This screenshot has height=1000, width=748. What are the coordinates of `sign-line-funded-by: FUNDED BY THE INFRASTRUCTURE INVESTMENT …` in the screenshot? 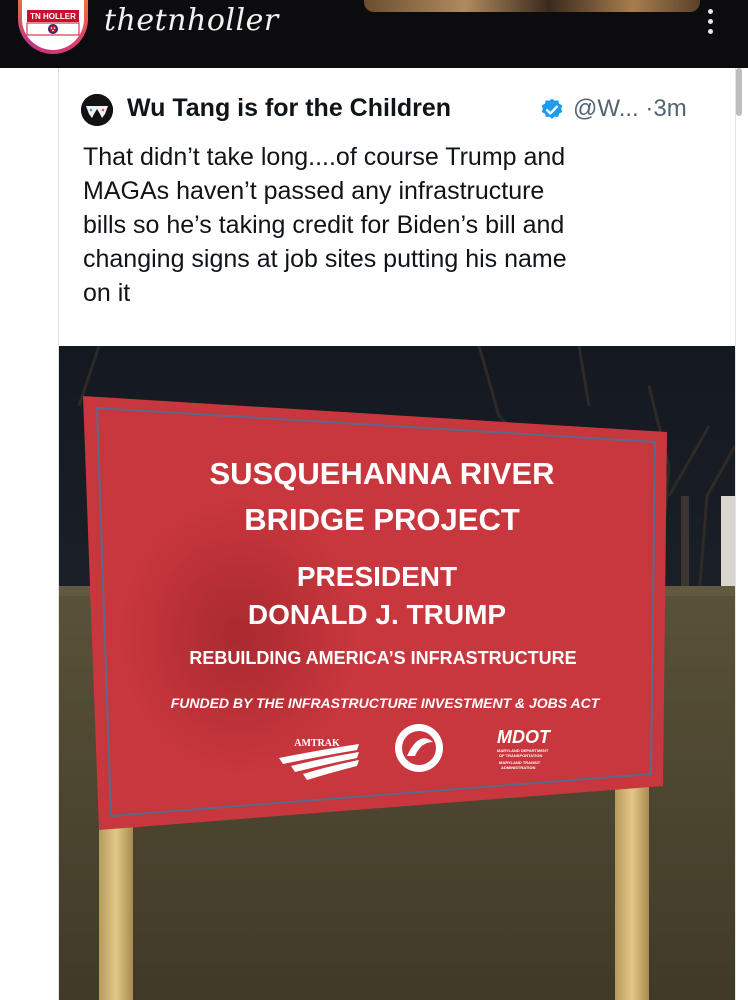 It's located at (386, 703).